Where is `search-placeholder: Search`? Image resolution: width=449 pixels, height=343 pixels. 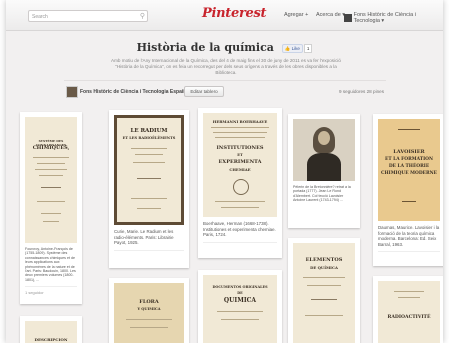
search-placeholder: Search is located at coordinates (40, 17).